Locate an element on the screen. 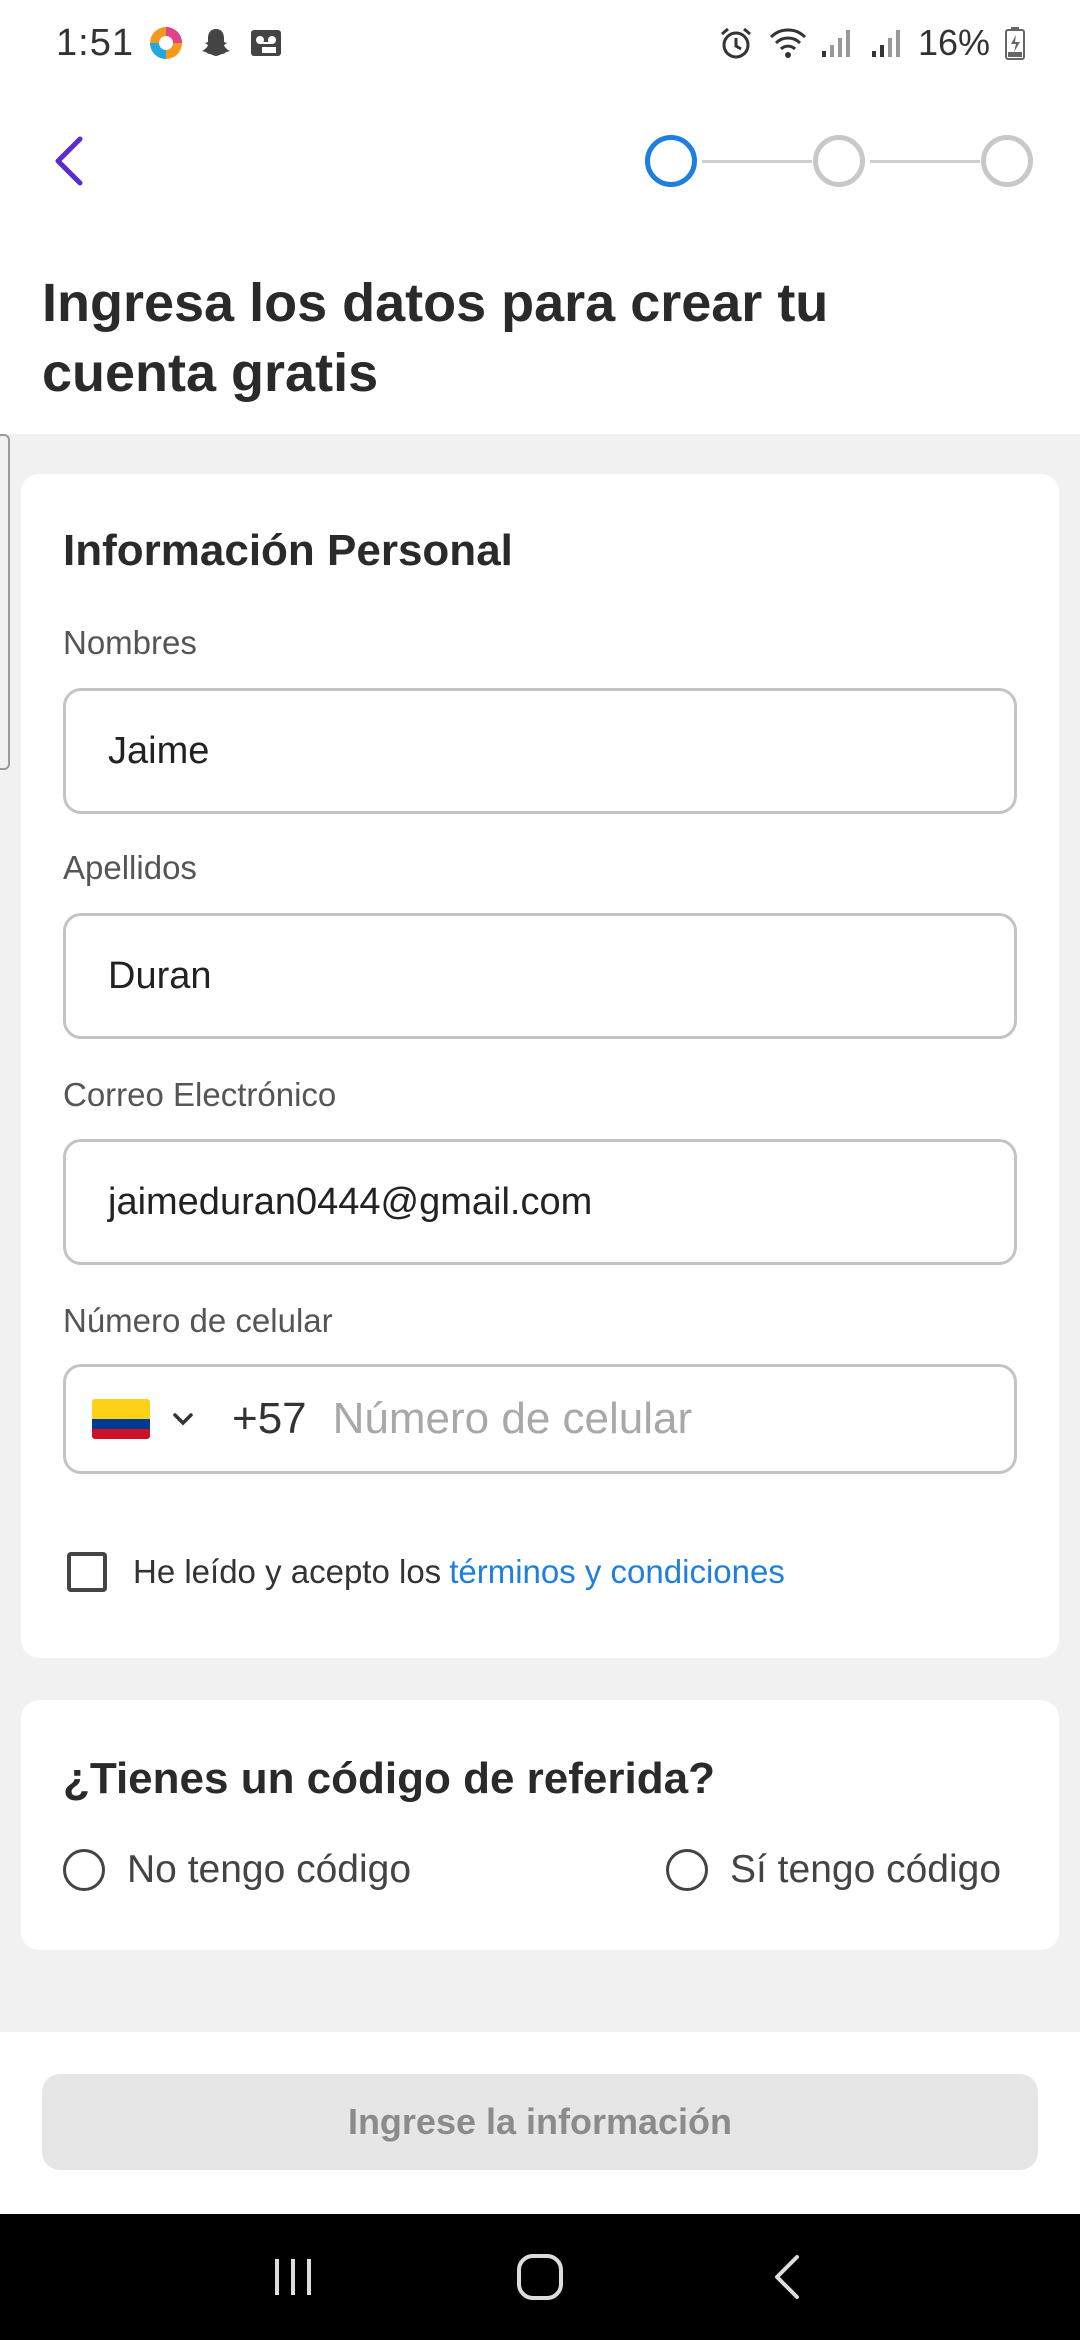  dial-code: +57 is located at coordinates (269, 1418).